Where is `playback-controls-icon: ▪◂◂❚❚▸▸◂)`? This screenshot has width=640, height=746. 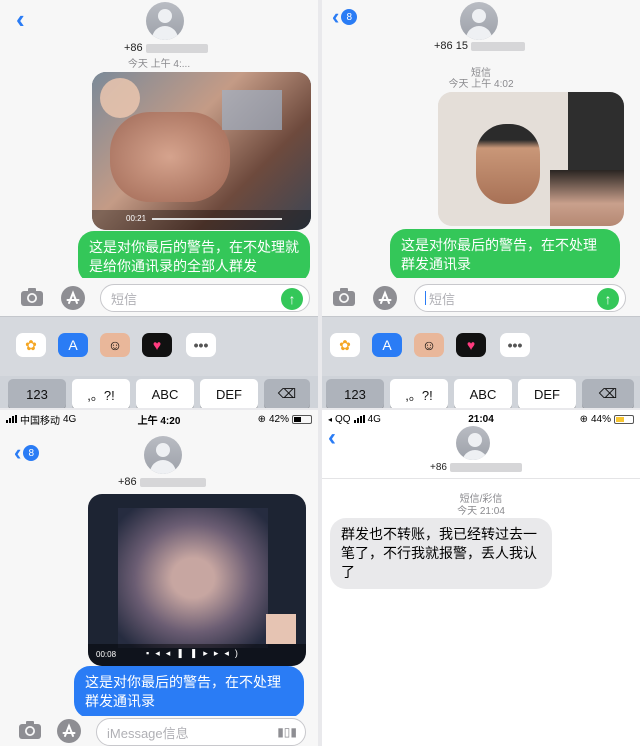 playback-controls-icon: ▪◂◂❚❚▸▸◂) is located at coordinates (195, 653).